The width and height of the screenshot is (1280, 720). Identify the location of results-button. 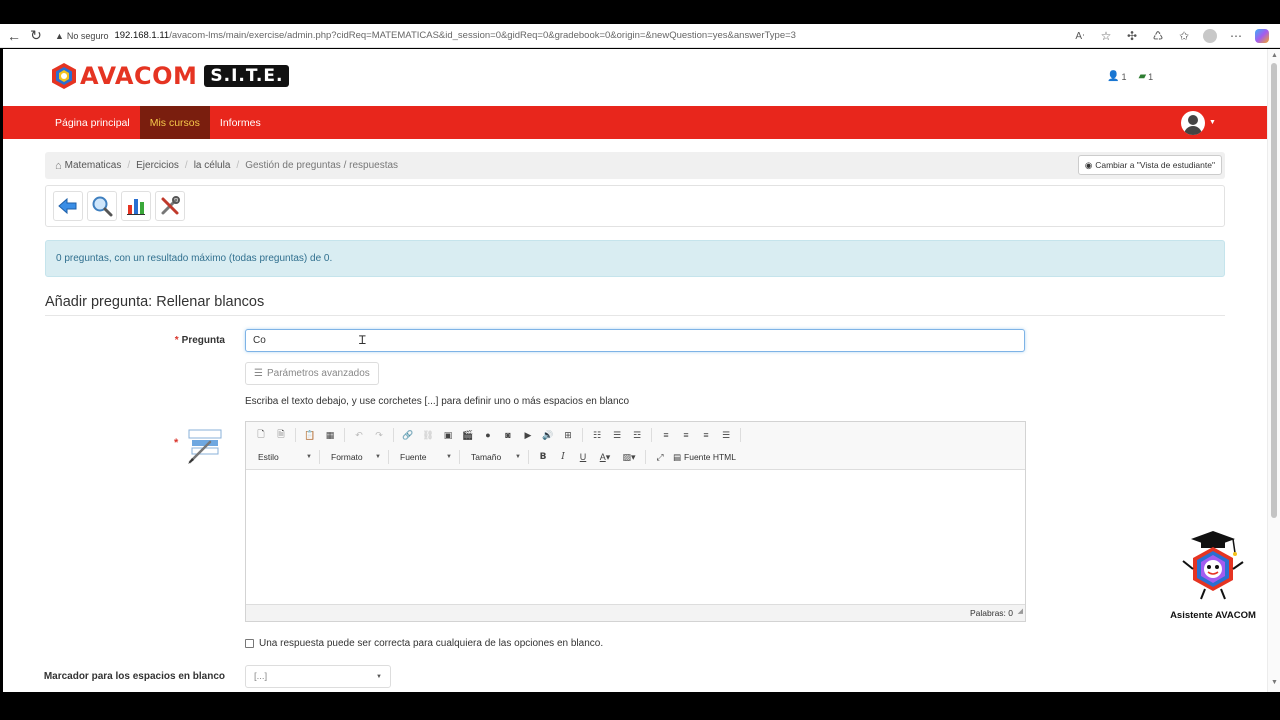
(136, 206).